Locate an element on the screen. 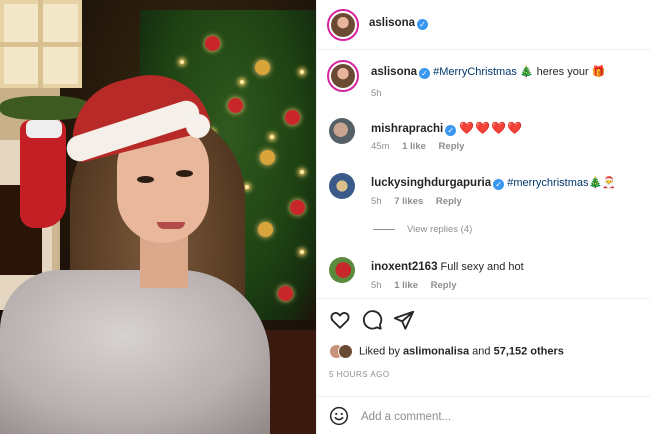 Image resolution: width=650 pixels, height=434 pixels. author-avatar is located at coordinates (343, 25).